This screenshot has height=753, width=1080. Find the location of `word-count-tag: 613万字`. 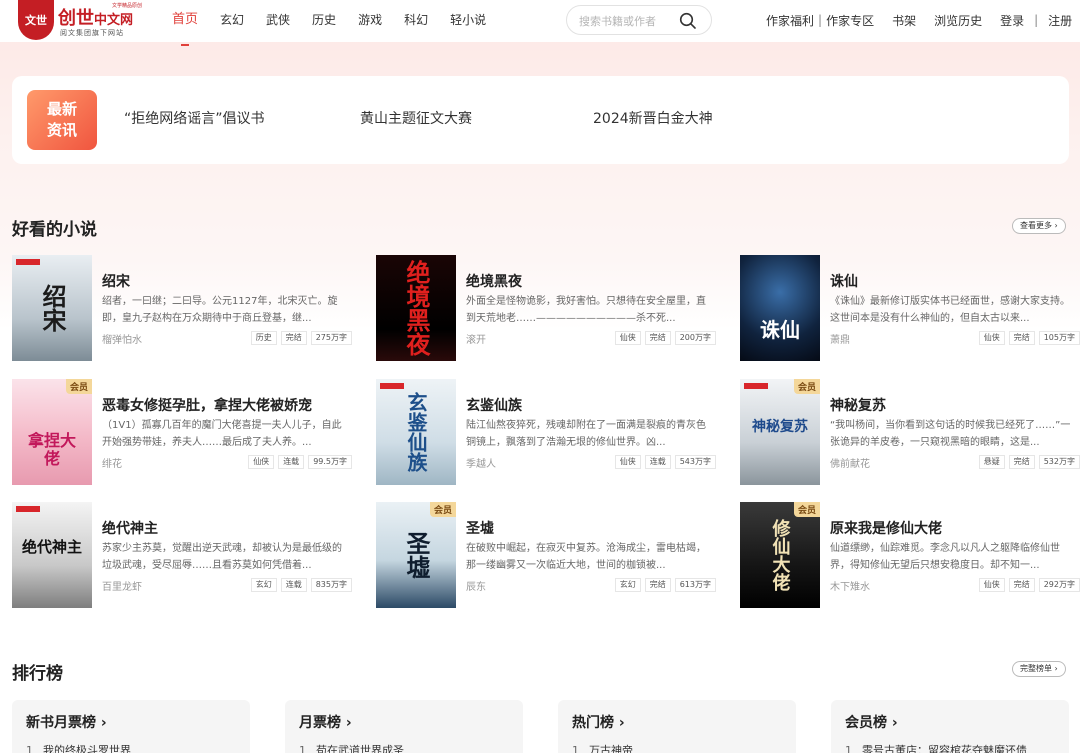

word-count-tag: 613万字 is located at coordinates (695, 585).